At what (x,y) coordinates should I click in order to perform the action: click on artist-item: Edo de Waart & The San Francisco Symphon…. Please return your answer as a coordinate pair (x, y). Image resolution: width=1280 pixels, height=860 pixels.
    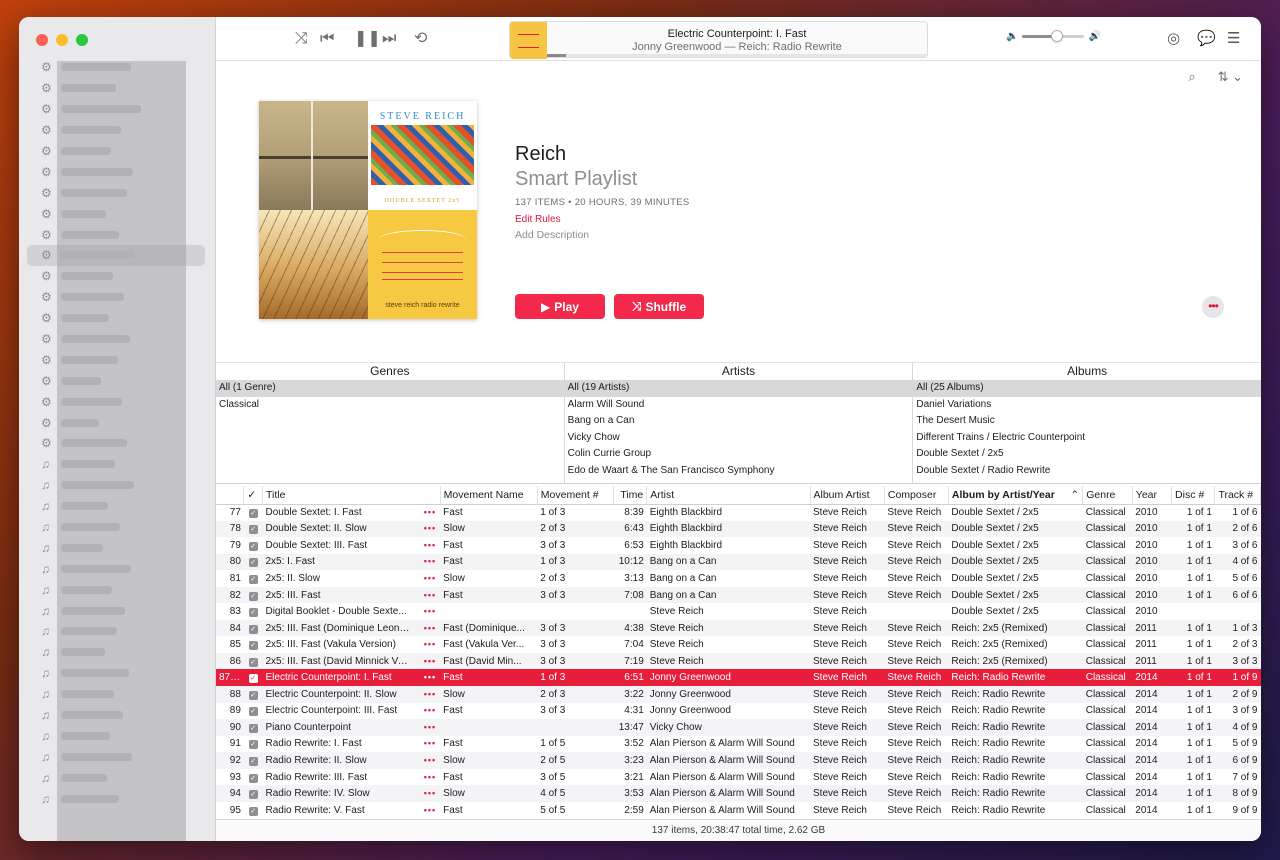
    Looking at the image, I should click on (739, 471).